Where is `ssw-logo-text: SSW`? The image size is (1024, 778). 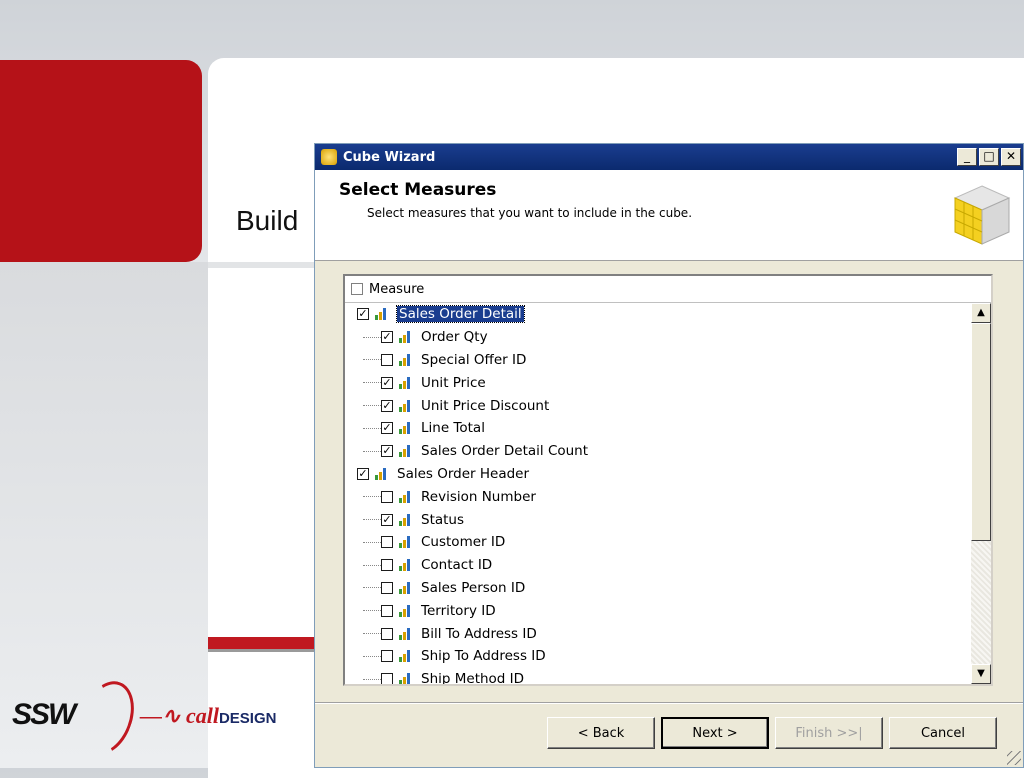 ssw-logo-text: SSW is located at coordinates (44, 714).